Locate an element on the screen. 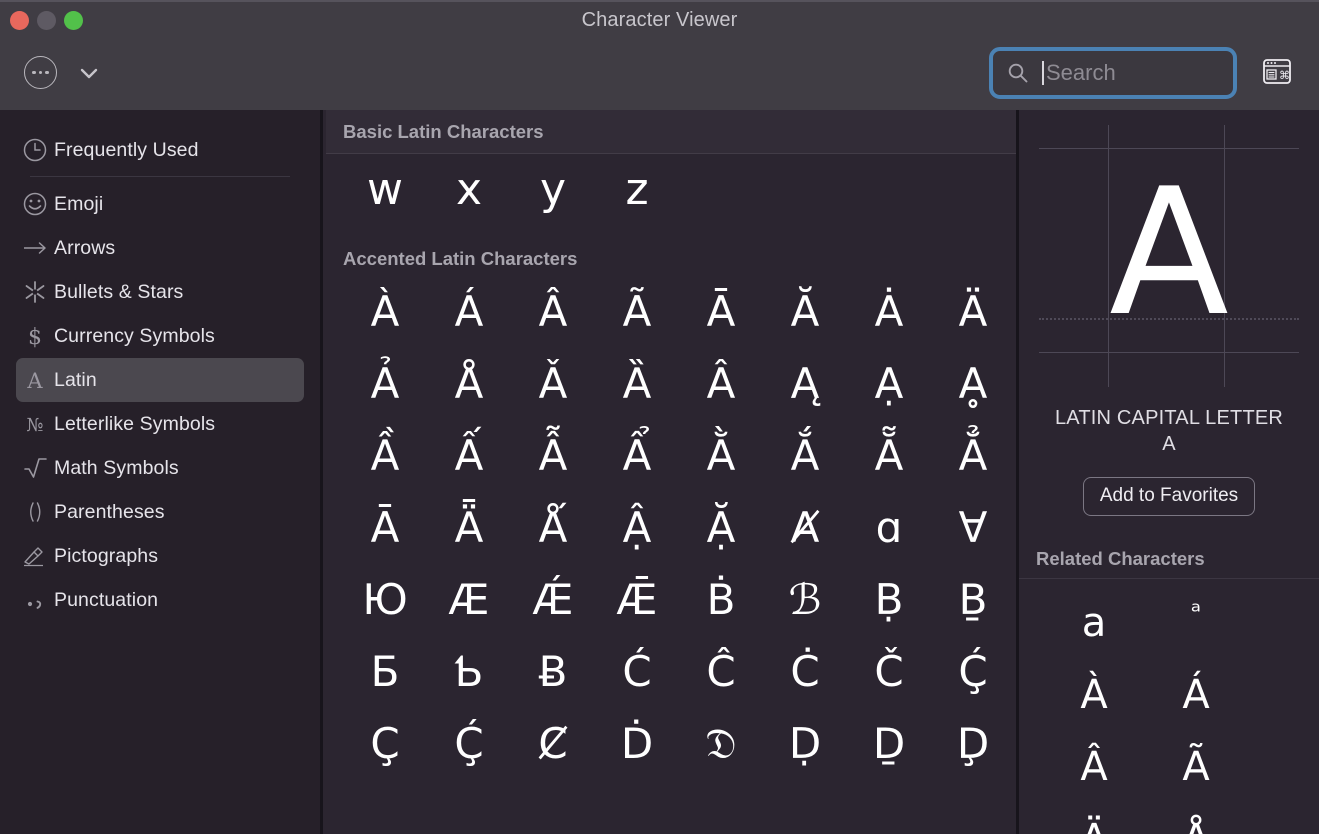 Image resolution: width=1319 pixels, height=834 pixels. character-cell: Ǣ is located at coordinates (637, 600).